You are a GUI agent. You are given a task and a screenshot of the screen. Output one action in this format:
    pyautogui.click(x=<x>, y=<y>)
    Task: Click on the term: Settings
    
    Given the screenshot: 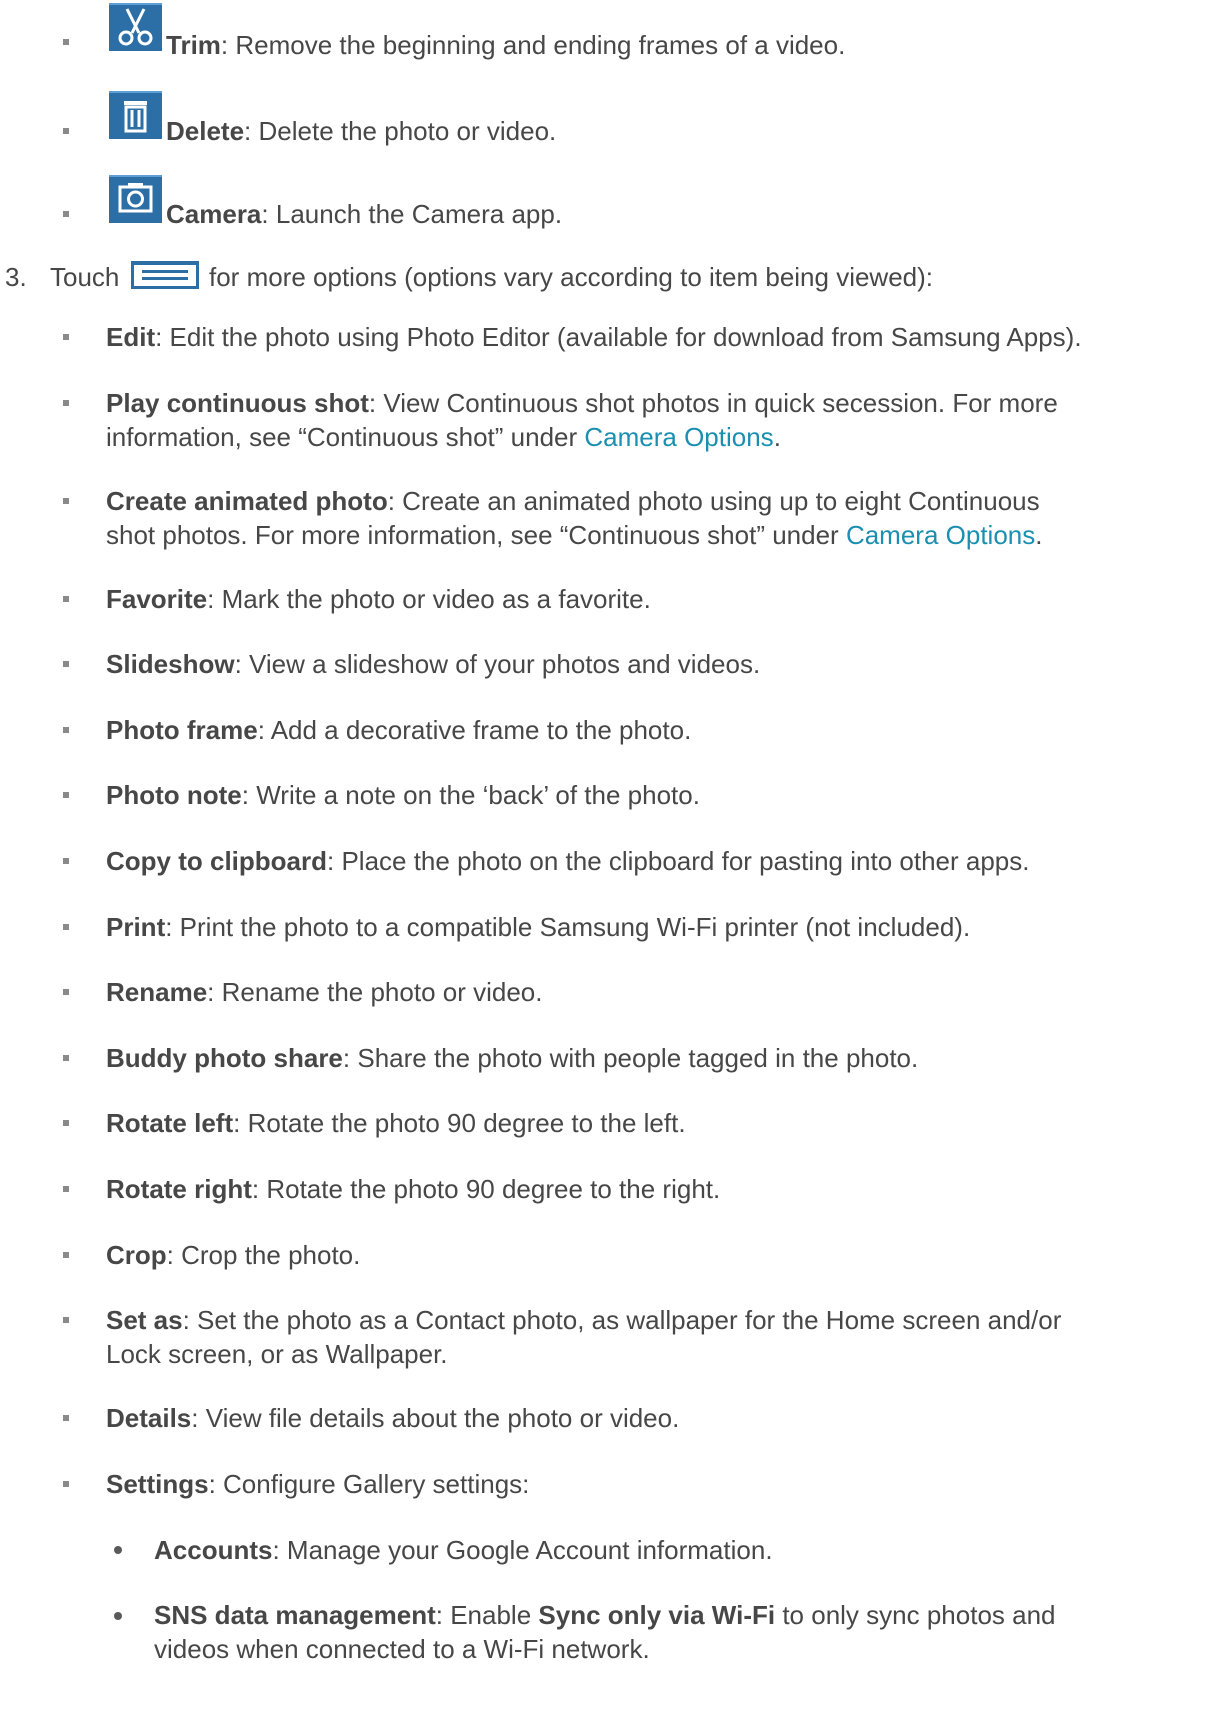 What is the action you would take?
    pyautogui.click(x=157, y=1484)
    